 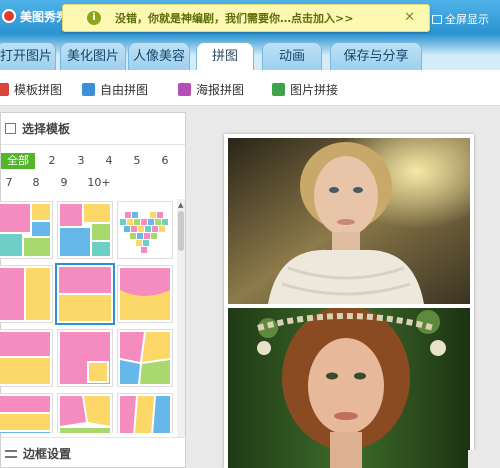 I want to click on window-corner, so click(x=484, y=459).